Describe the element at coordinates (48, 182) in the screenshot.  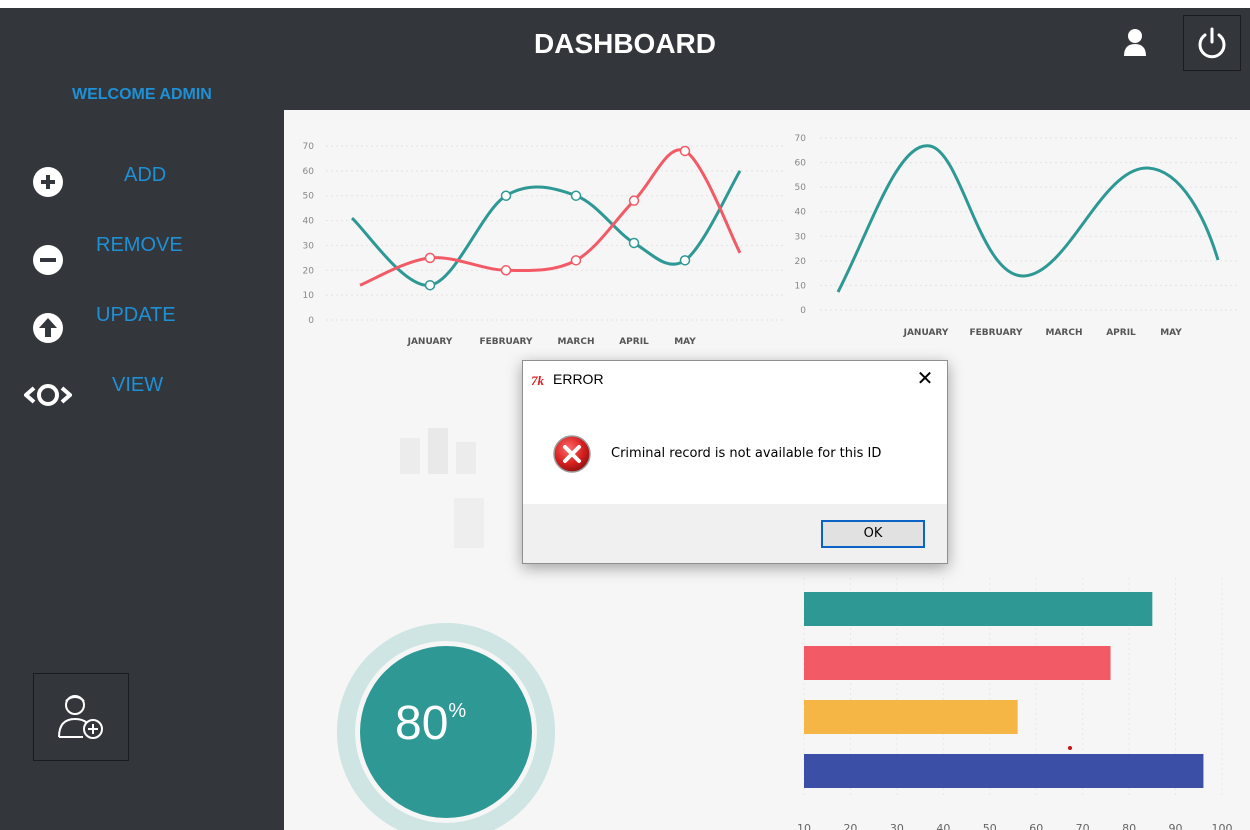
I see `plus-circle-icon` at that location.